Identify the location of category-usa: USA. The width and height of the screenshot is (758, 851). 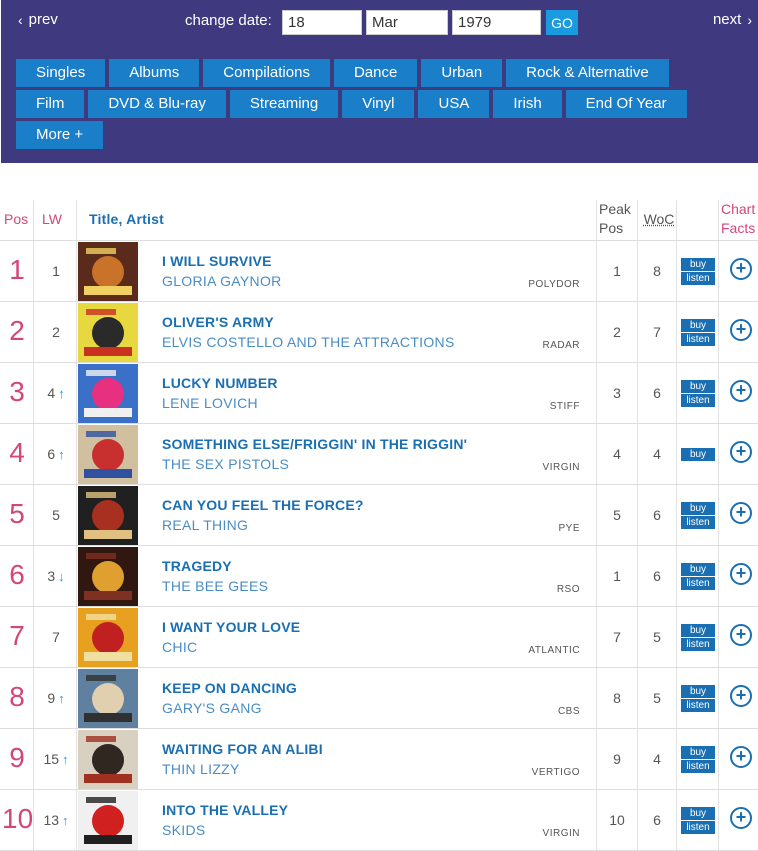
(454, 104).